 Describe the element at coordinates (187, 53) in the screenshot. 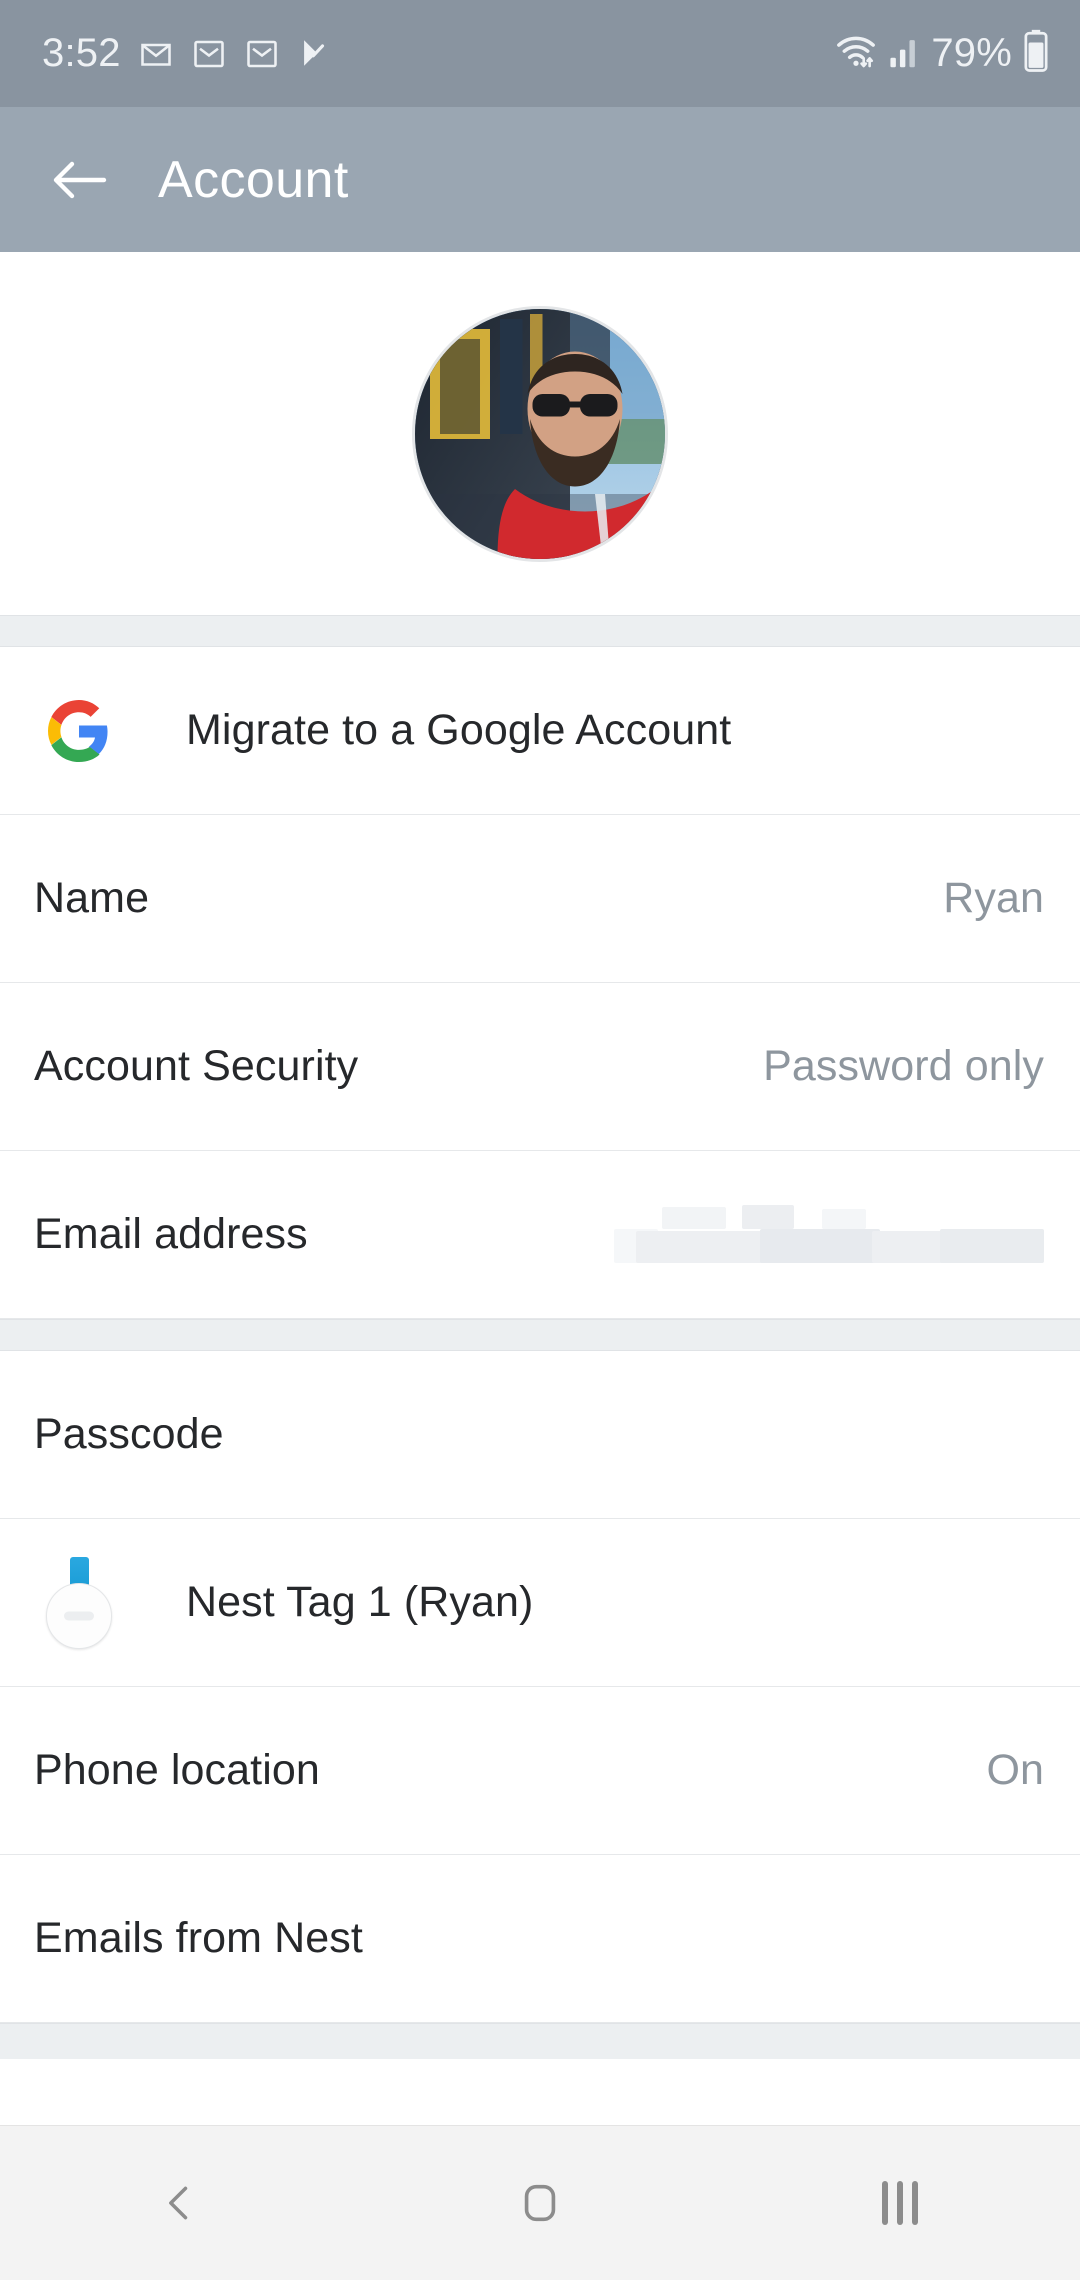

I see `status-bar-left: 3:52` at that location.